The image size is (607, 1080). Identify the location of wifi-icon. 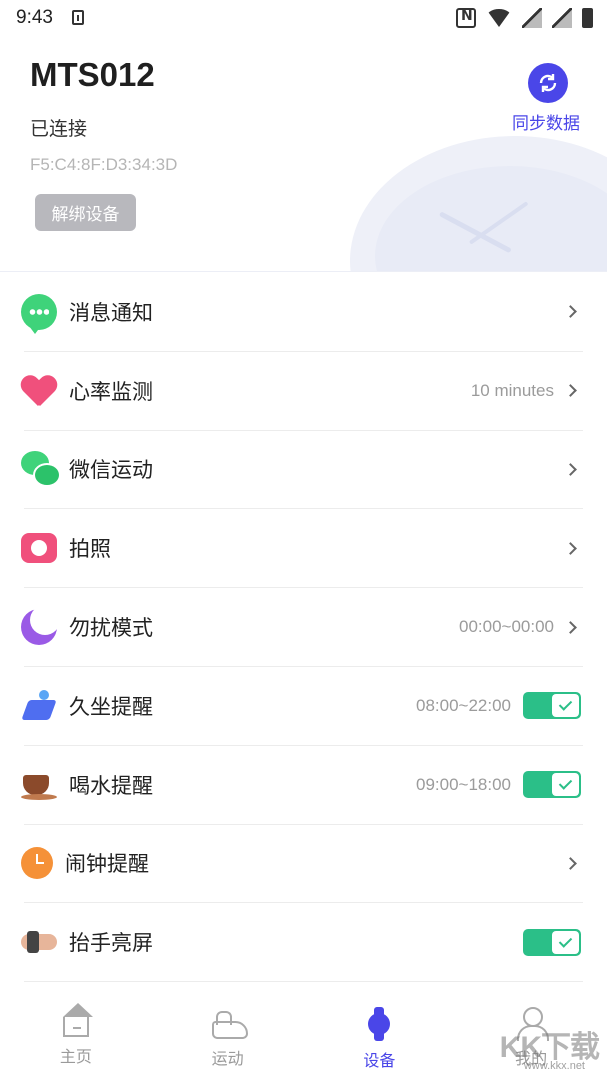
(499, 18).